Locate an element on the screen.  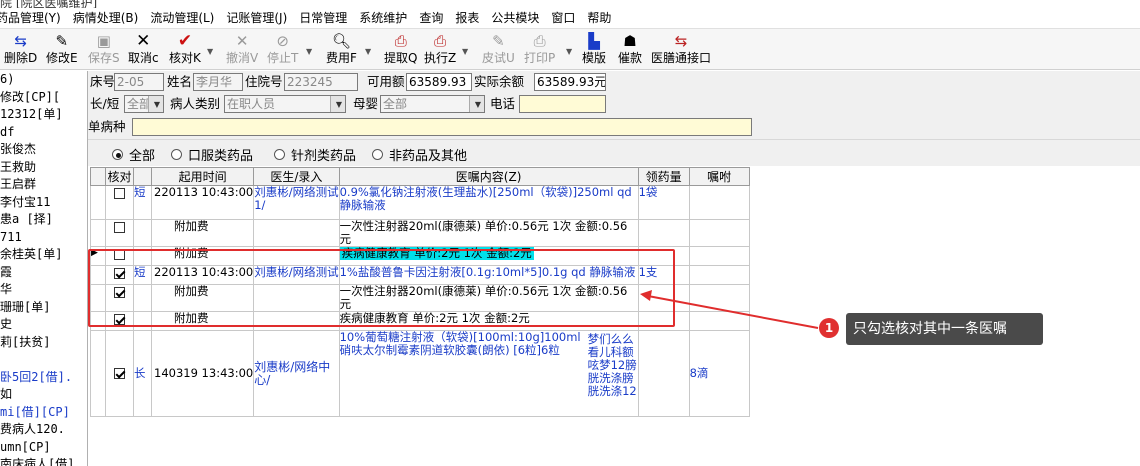
row-indicator is located at coordinates (98, 321).